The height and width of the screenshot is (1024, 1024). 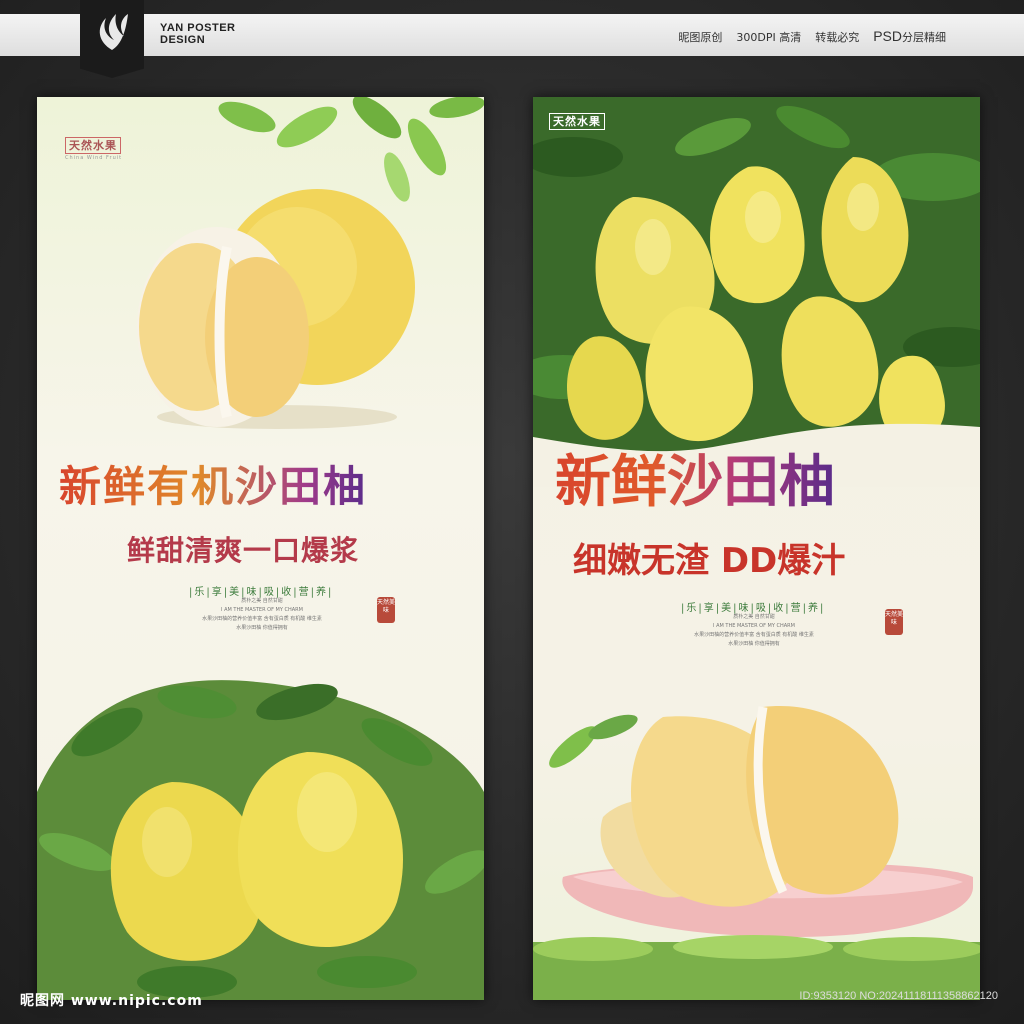 I want to click on brand-name: YAN POSTER DESIGN, so click(x=198, y=34).